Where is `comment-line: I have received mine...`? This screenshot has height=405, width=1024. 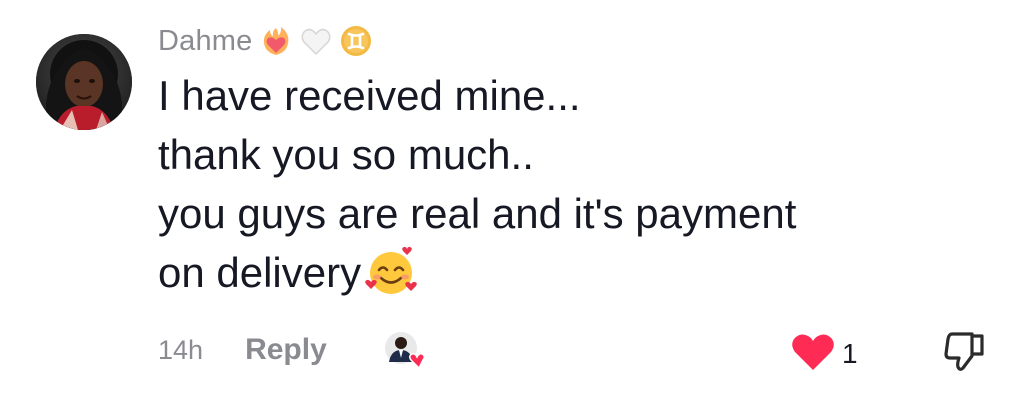 comment-line: I have received mine... is located at coordinates (369, 95).